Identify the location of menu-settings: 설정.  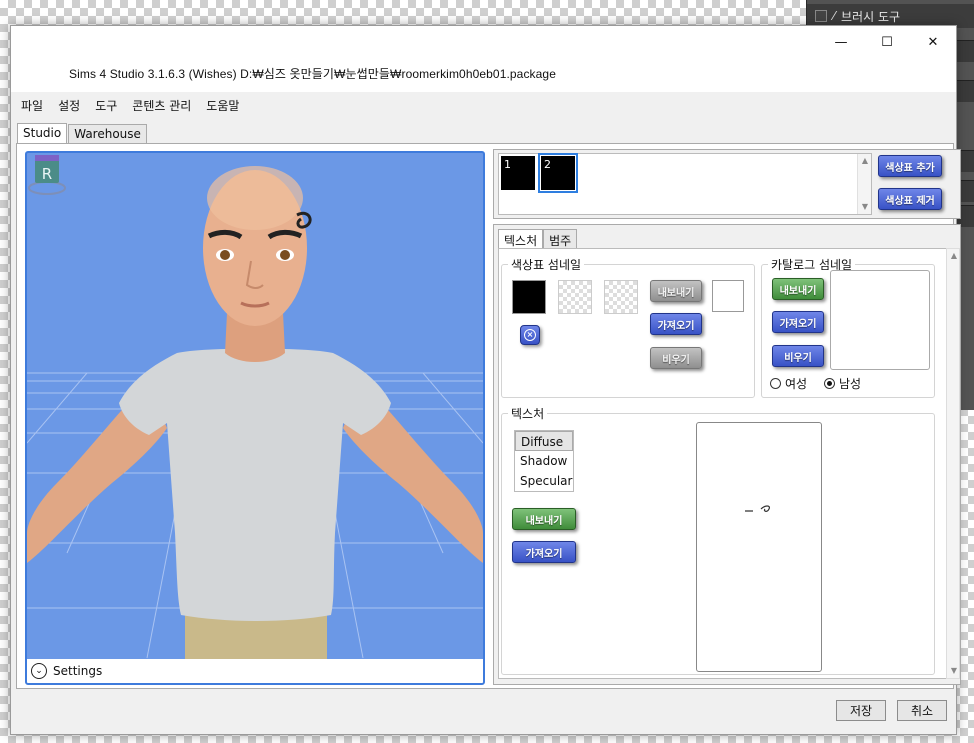
(72, 105).